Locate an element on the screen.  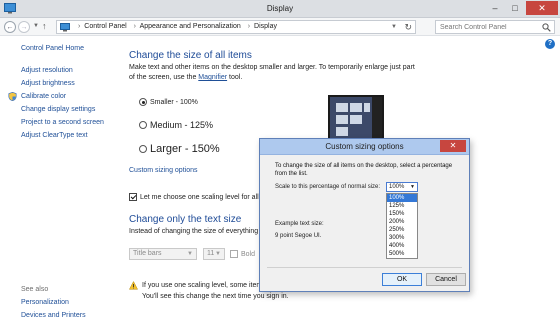
devices-printers-link: Devices and Printers is located at coordinates (53, 315).